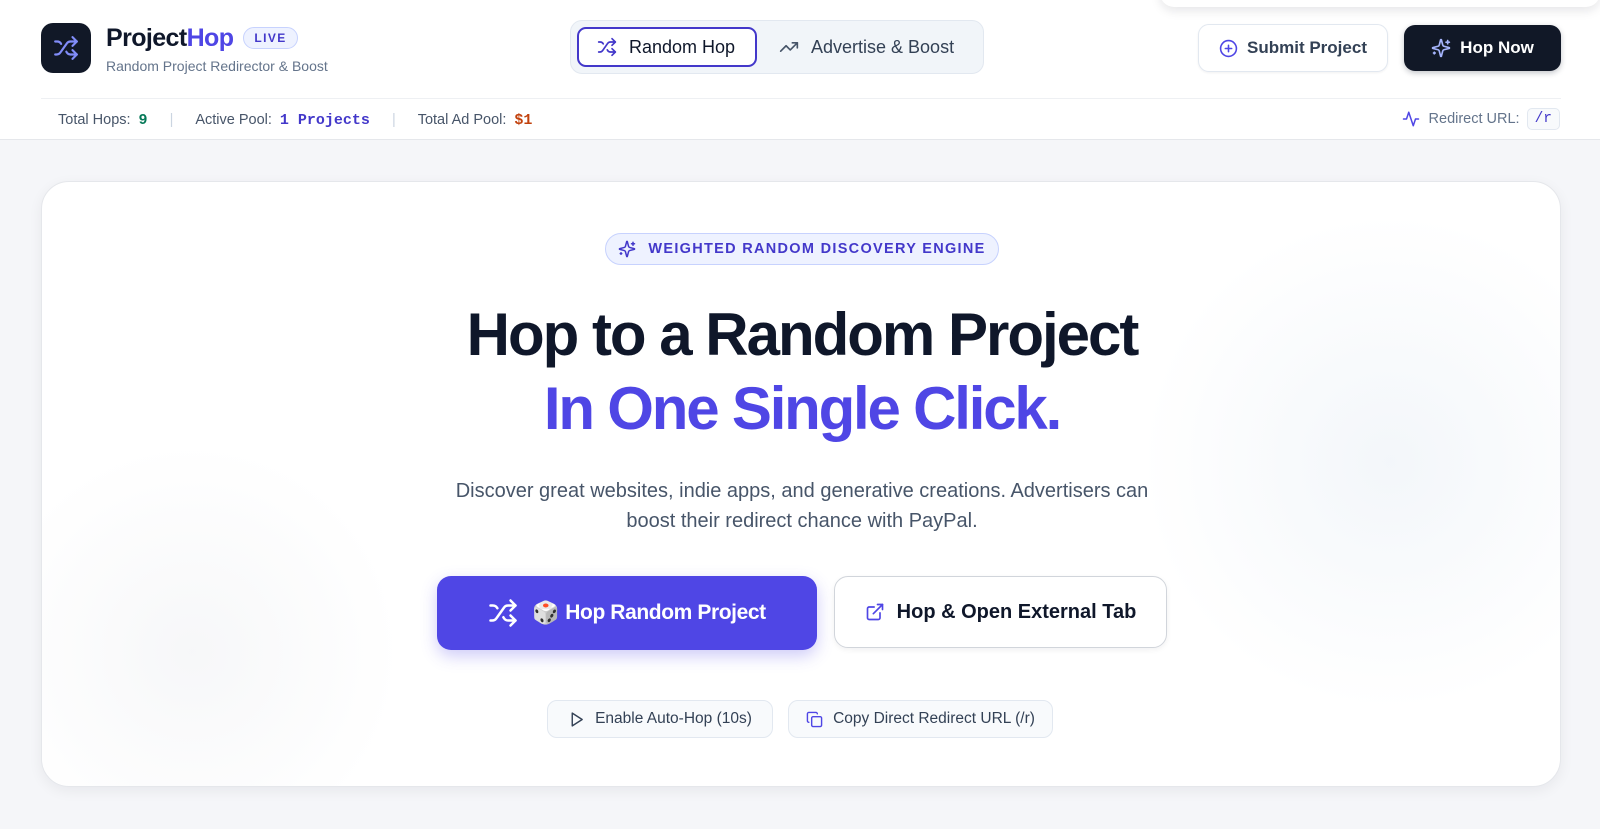 Image resolution: width=1600 pixels, height=829 pixels. I want to click on hop-random-project-button: 🎲 Hop Random Project, so click(627, 613).